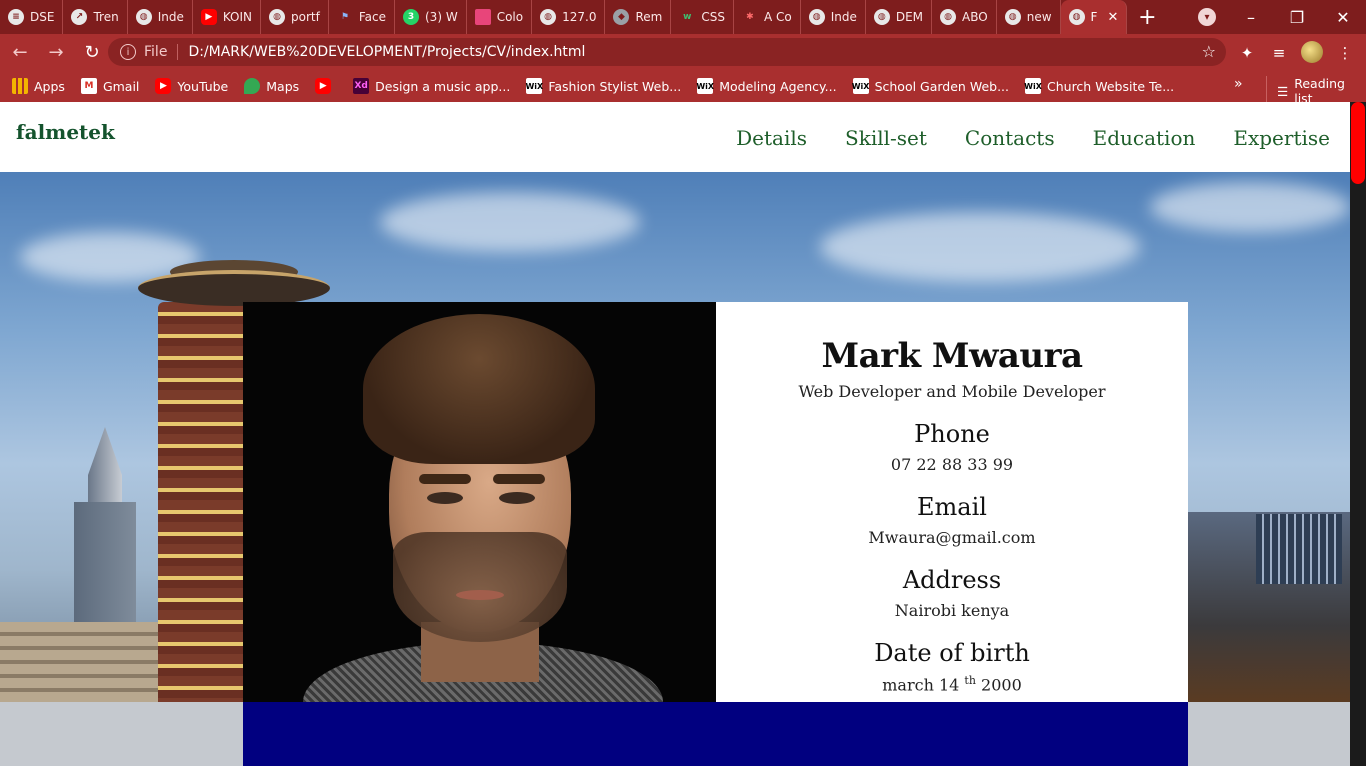 The height and width of the screenshot is (766, 1366). Describe the element at coordinates (952, 537) in the screenshot. I see `email-value: Mwaura@gmail.com` at that location.